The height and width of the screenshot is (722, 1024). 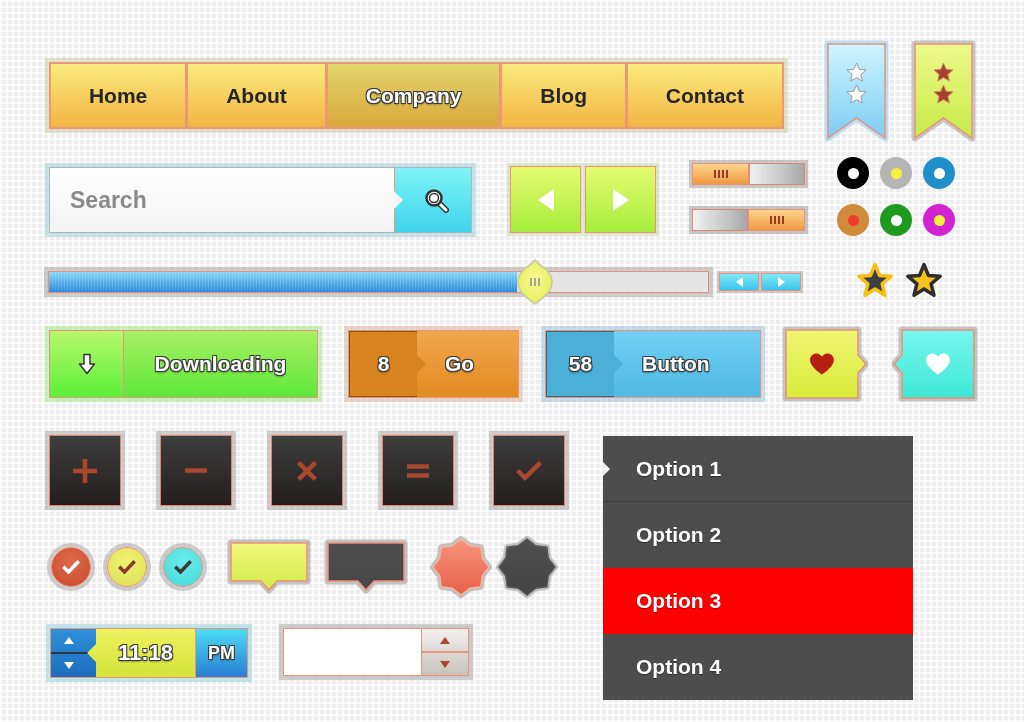 I want to click on heart-button, so click(x=825, y=364).